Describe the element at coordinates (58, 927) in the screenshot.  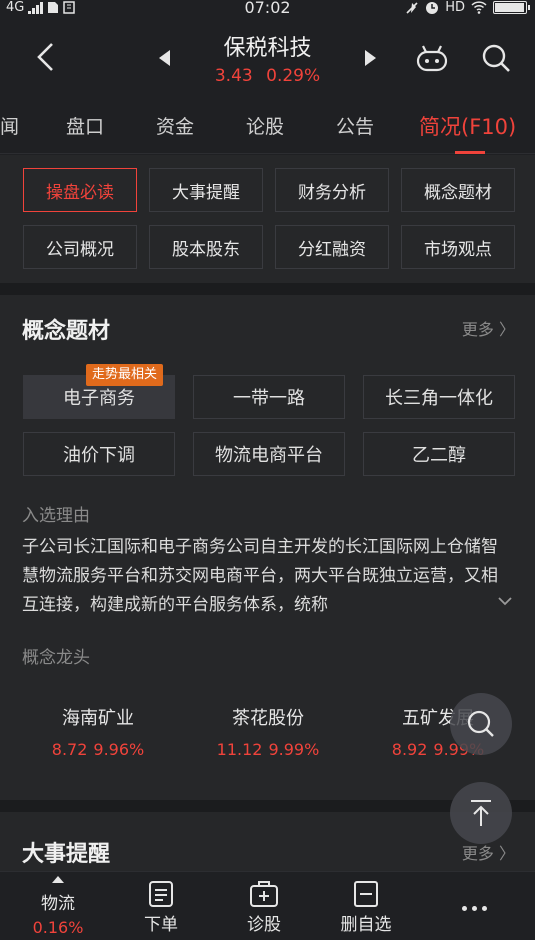
I see `sector-change-pct: 0.16%` at that location.